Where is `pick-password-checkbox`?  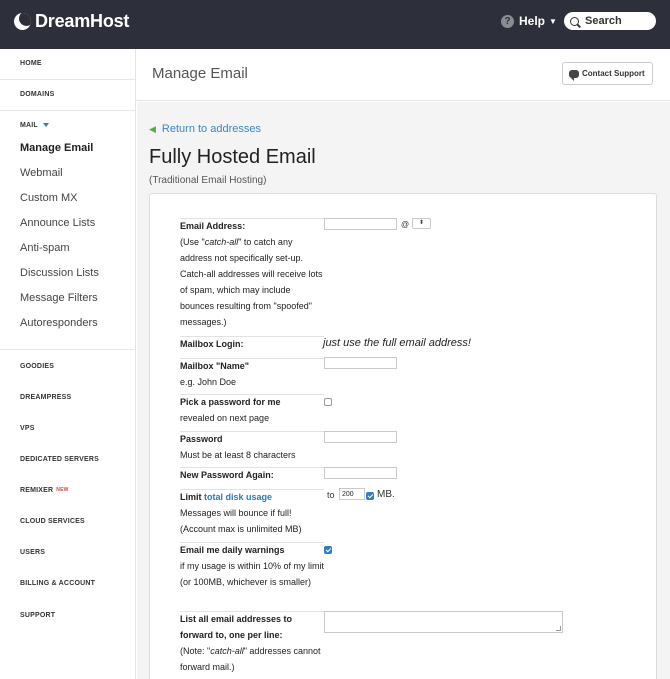
pick-password-checkbox is located at coordinates (328, 402).